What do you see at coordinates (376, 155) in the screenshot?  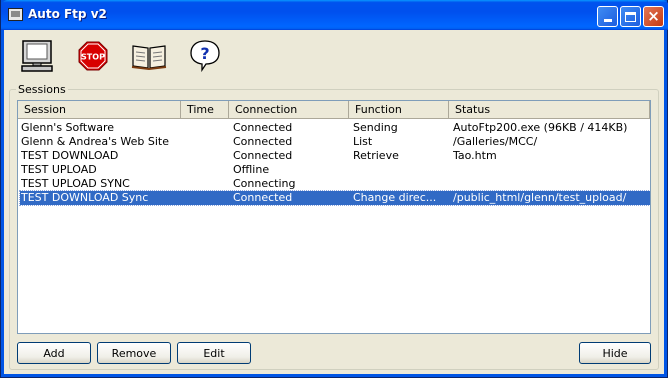 I see `cell-function: Retrieve` at bounding box center [376, 155].